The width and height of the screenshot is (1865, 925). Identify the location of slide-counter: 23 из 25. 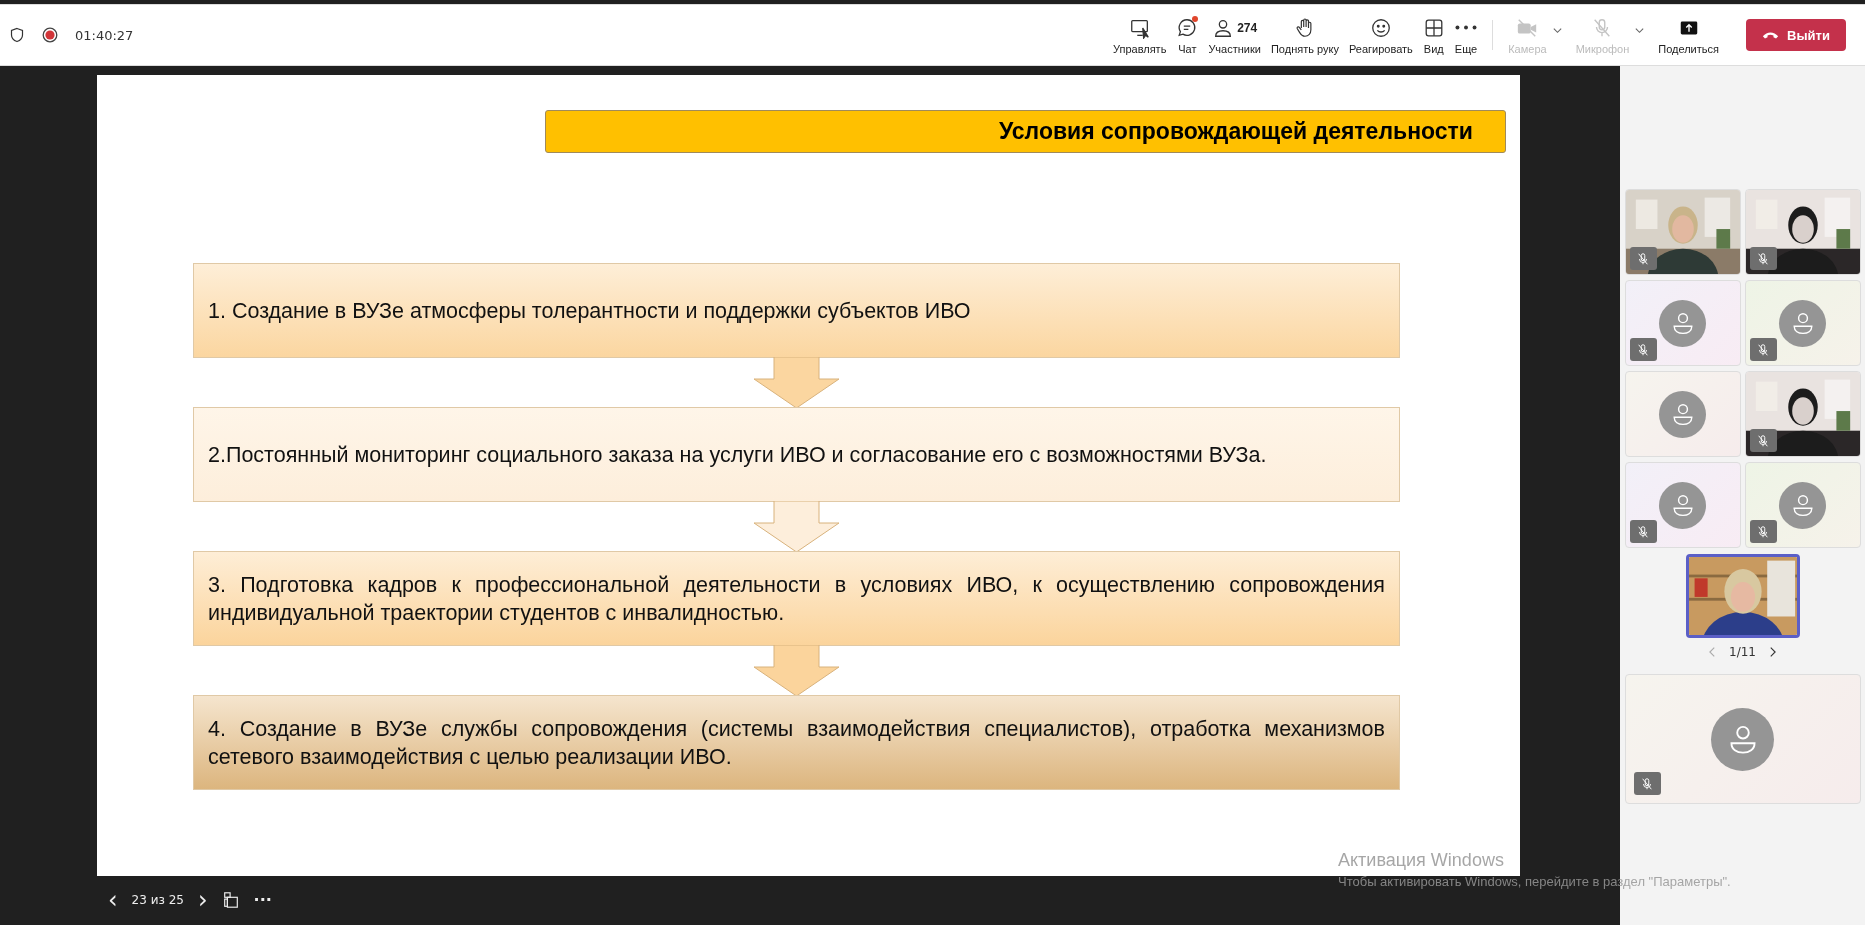
(157, 900).